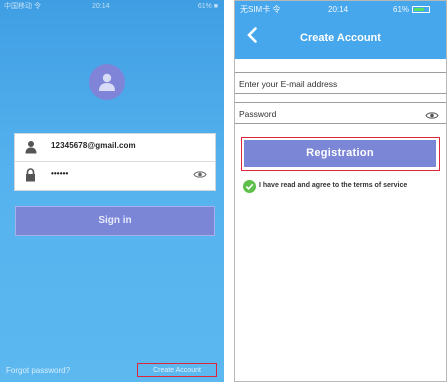 The width and height of the screenshot is (447, 382). I want to click on sign-in-button: Sign in, so click(115, 221).